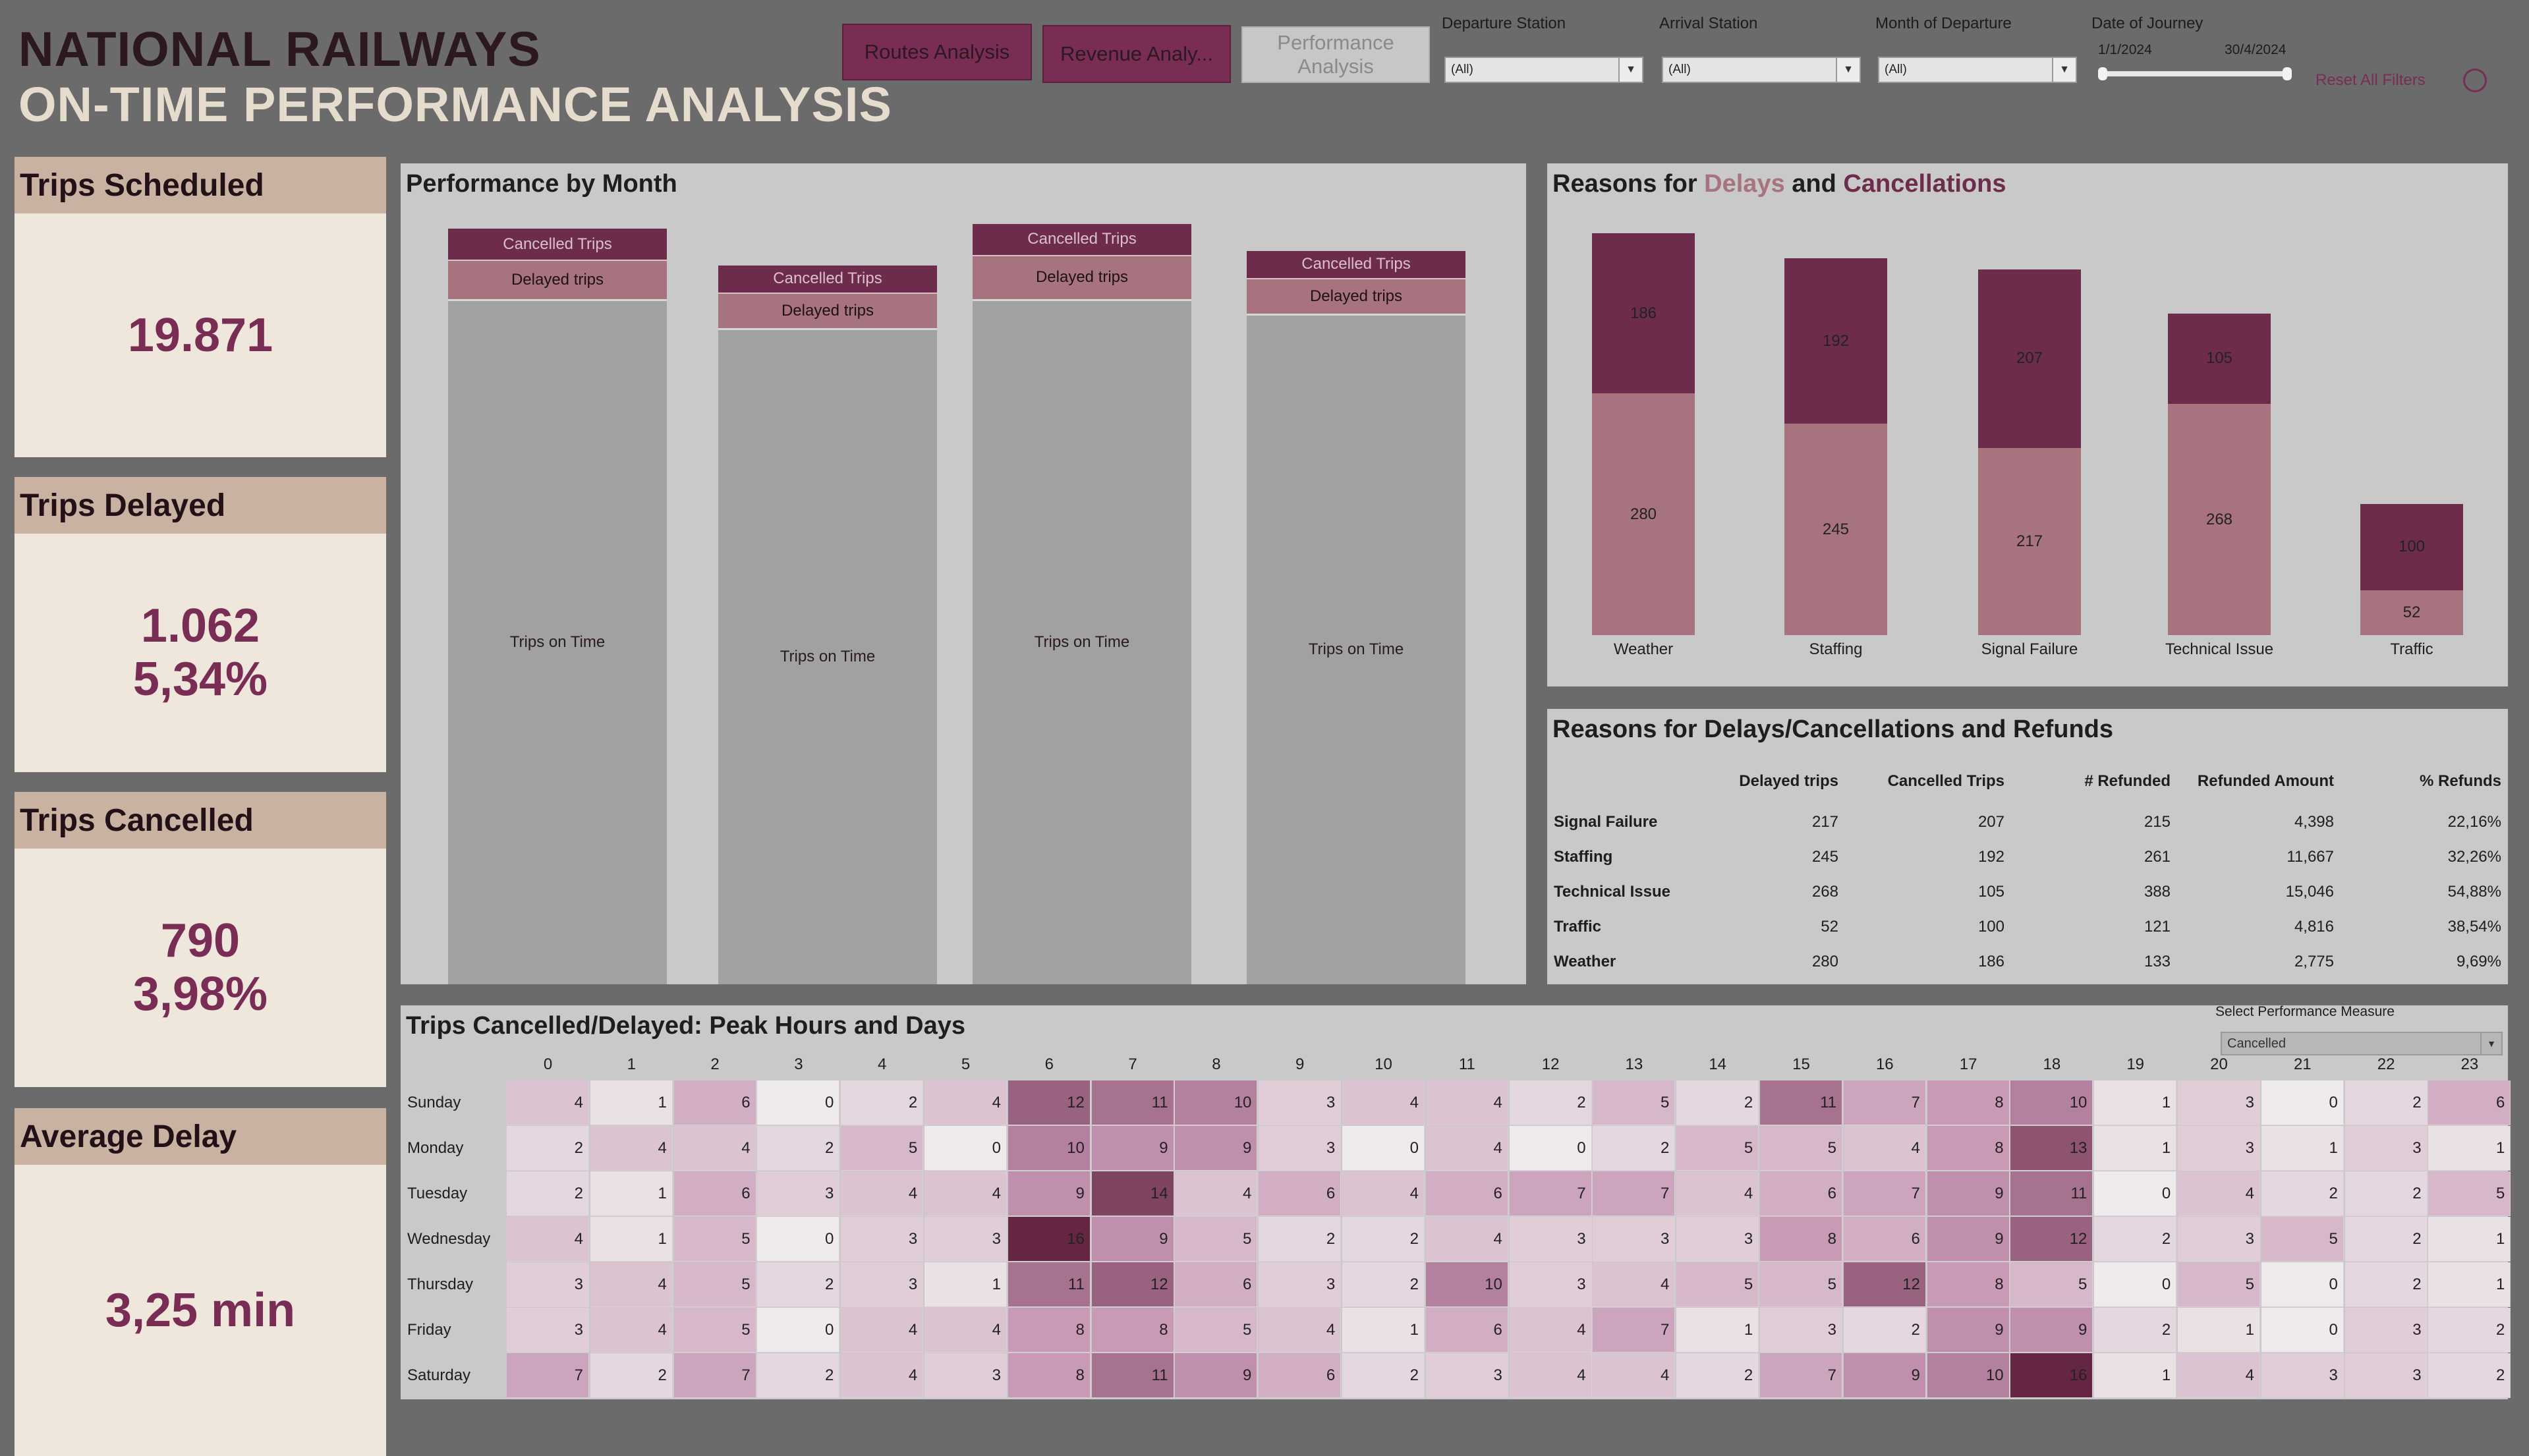 The height and width of the screenshot is (1456, 2529). I want to click on heatmap-cell: 16, so click(2051, 1375).